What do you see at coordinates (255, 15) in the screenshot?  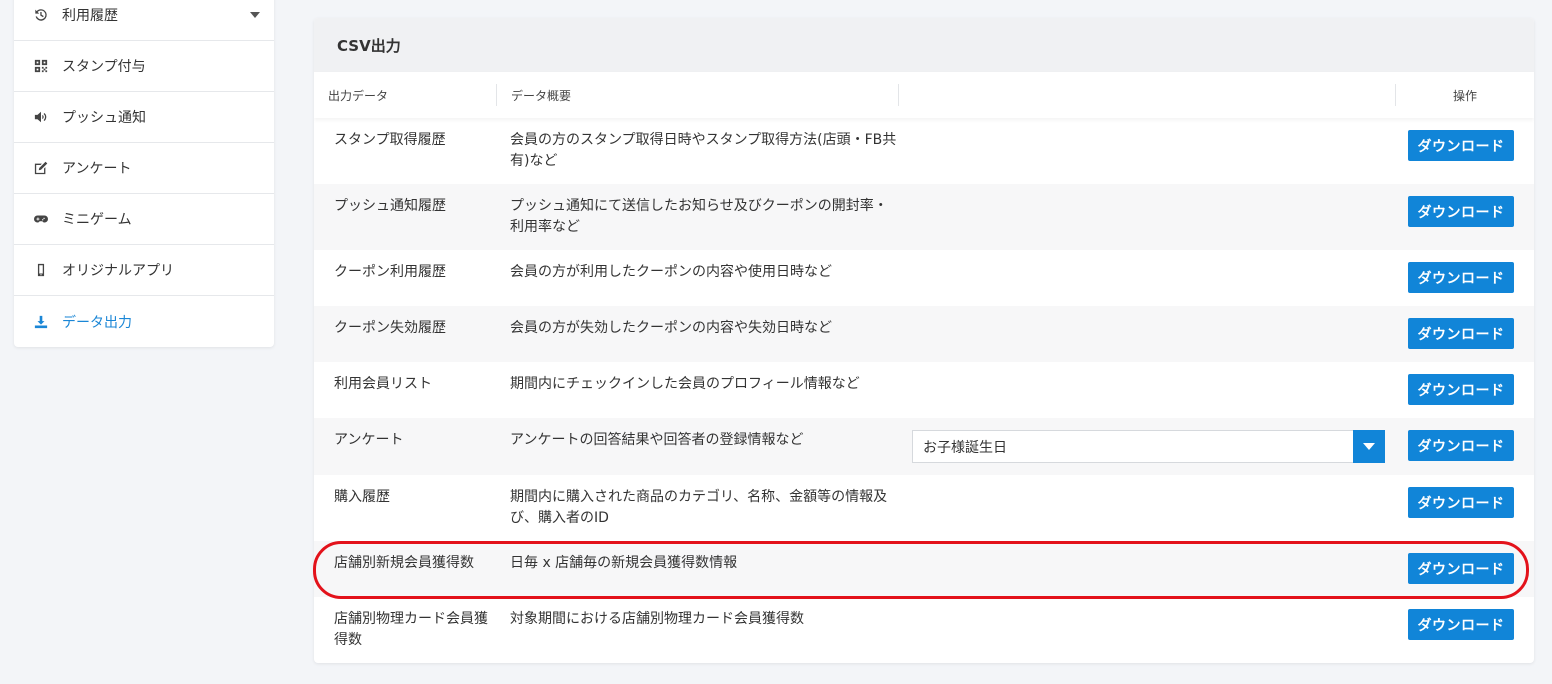 I see `chevron-down-icon` at bounding box center [255, 15].